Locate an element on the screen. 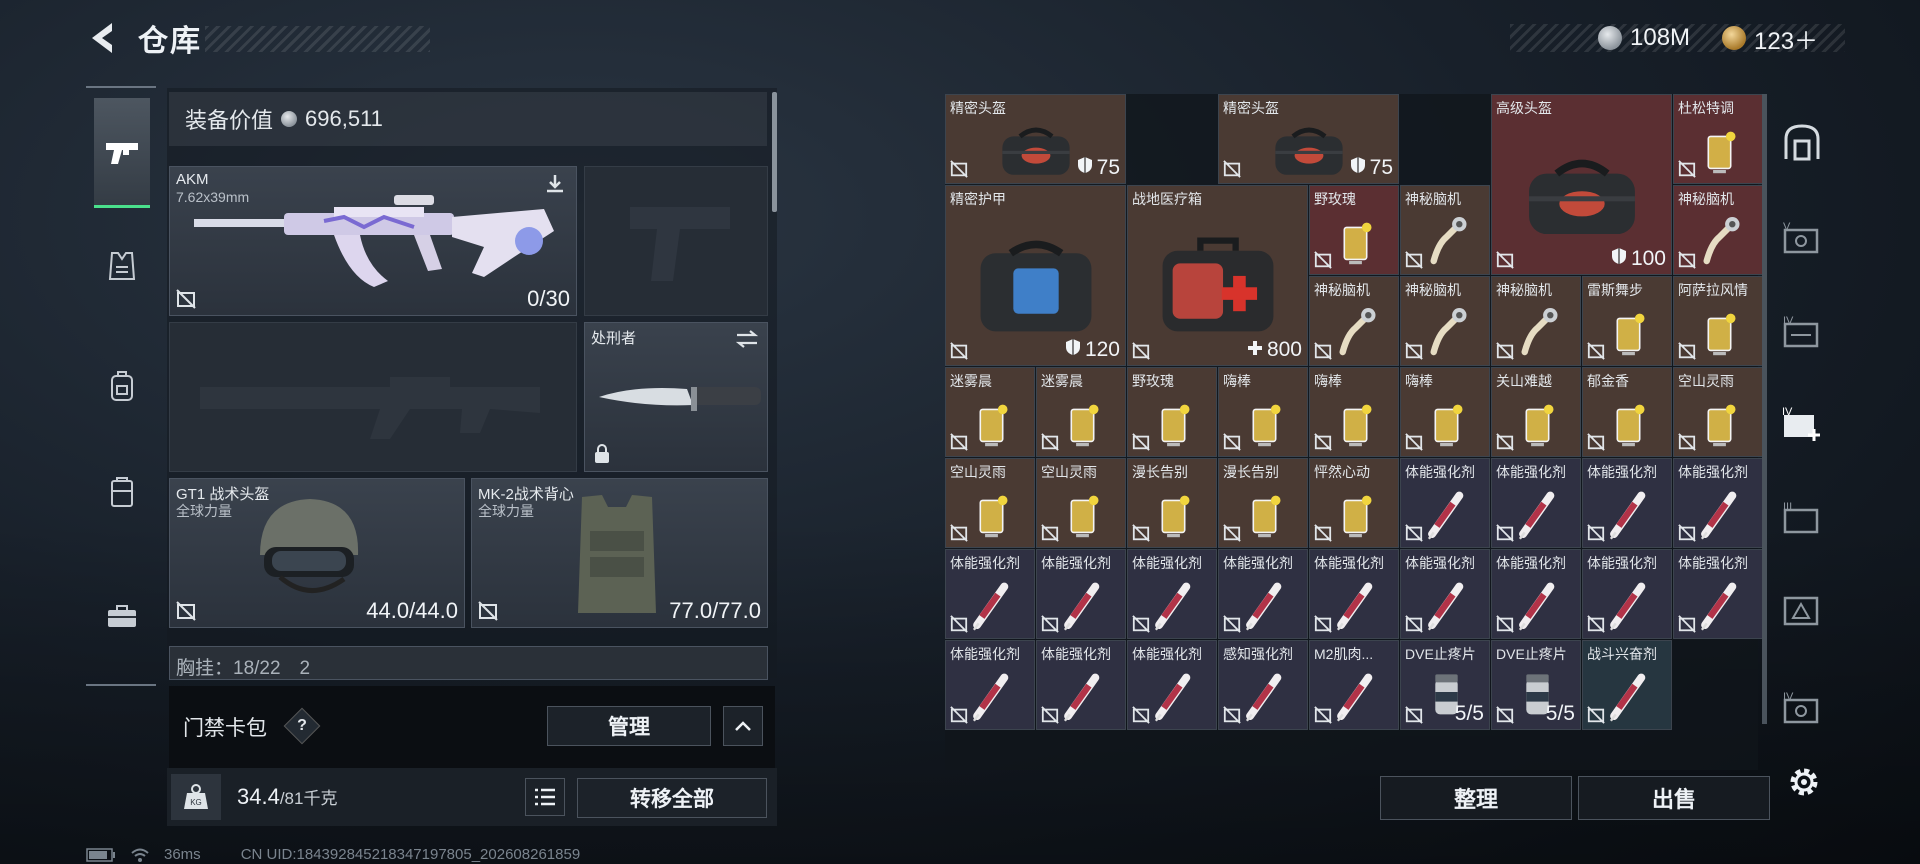 Image resolution: width=1920 pixels, height=864 pixels. back-arrow-icon is located at coordinates (103, 38).